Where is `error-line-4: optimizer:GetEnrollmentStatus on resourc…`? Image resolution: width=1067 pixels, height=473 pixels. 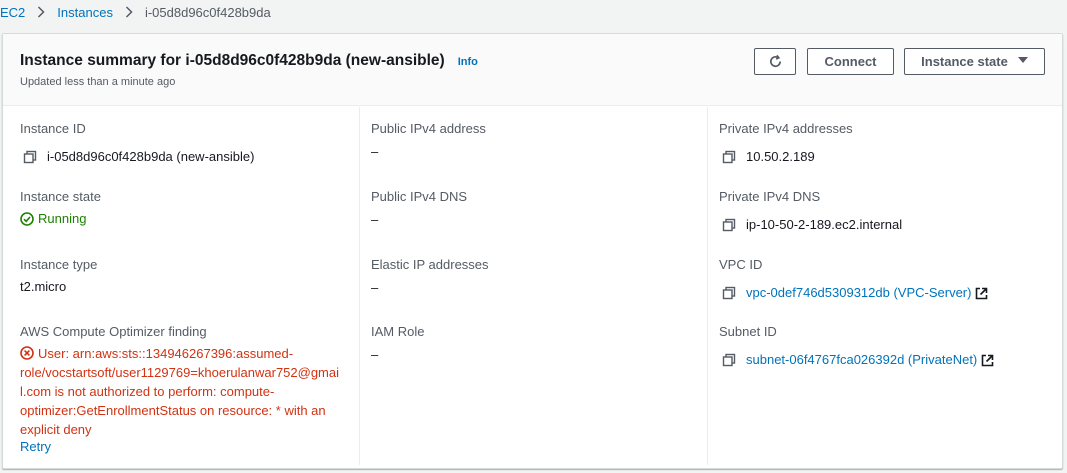 error-line-4: optimizer:GetEnrollmentStatus on resourc… is located at coordinates (173, 410).